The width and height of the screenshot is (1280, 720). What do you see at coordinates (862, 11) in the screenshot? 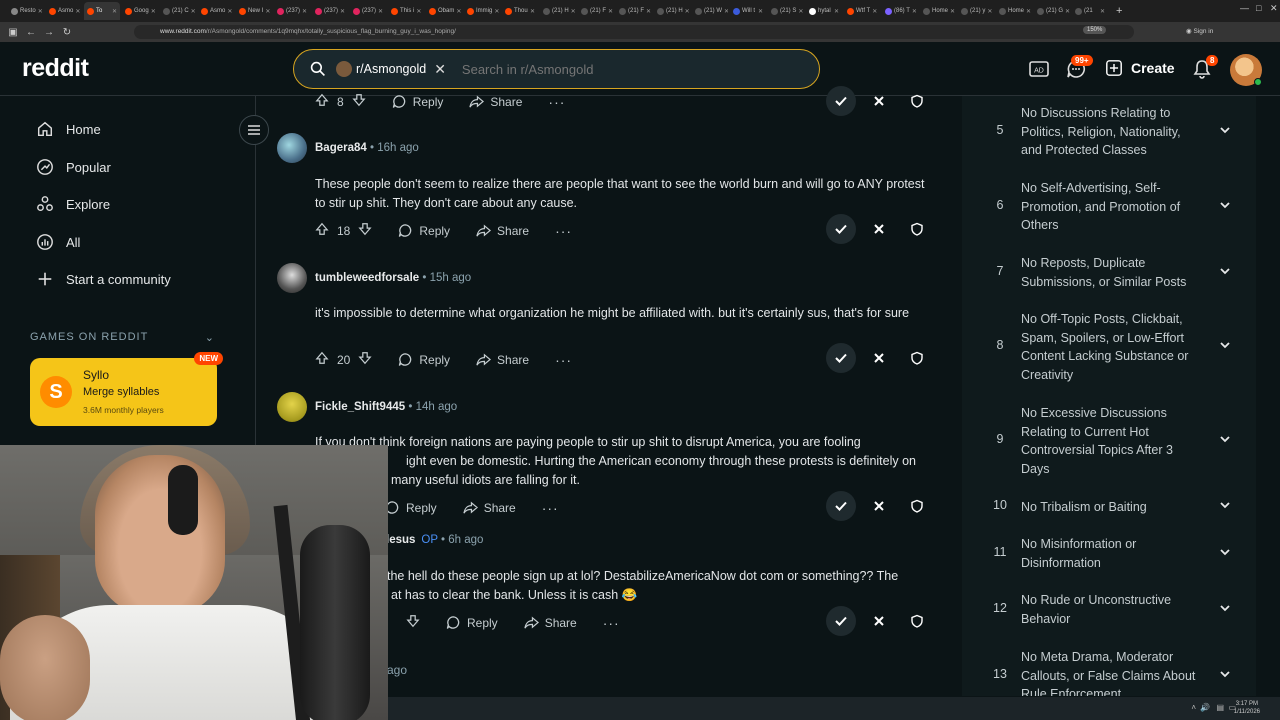
I see `browser-tab: Wtf T ✕` at bounding box center [862, 11].